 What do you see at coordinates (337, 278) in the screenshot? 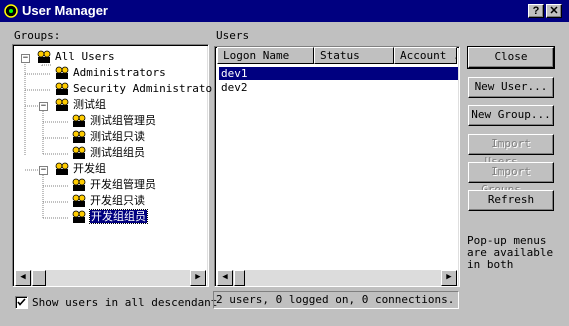
I see `users-horizontal-scrollbar: ◀ ▶` at bounding box center [337, 278].